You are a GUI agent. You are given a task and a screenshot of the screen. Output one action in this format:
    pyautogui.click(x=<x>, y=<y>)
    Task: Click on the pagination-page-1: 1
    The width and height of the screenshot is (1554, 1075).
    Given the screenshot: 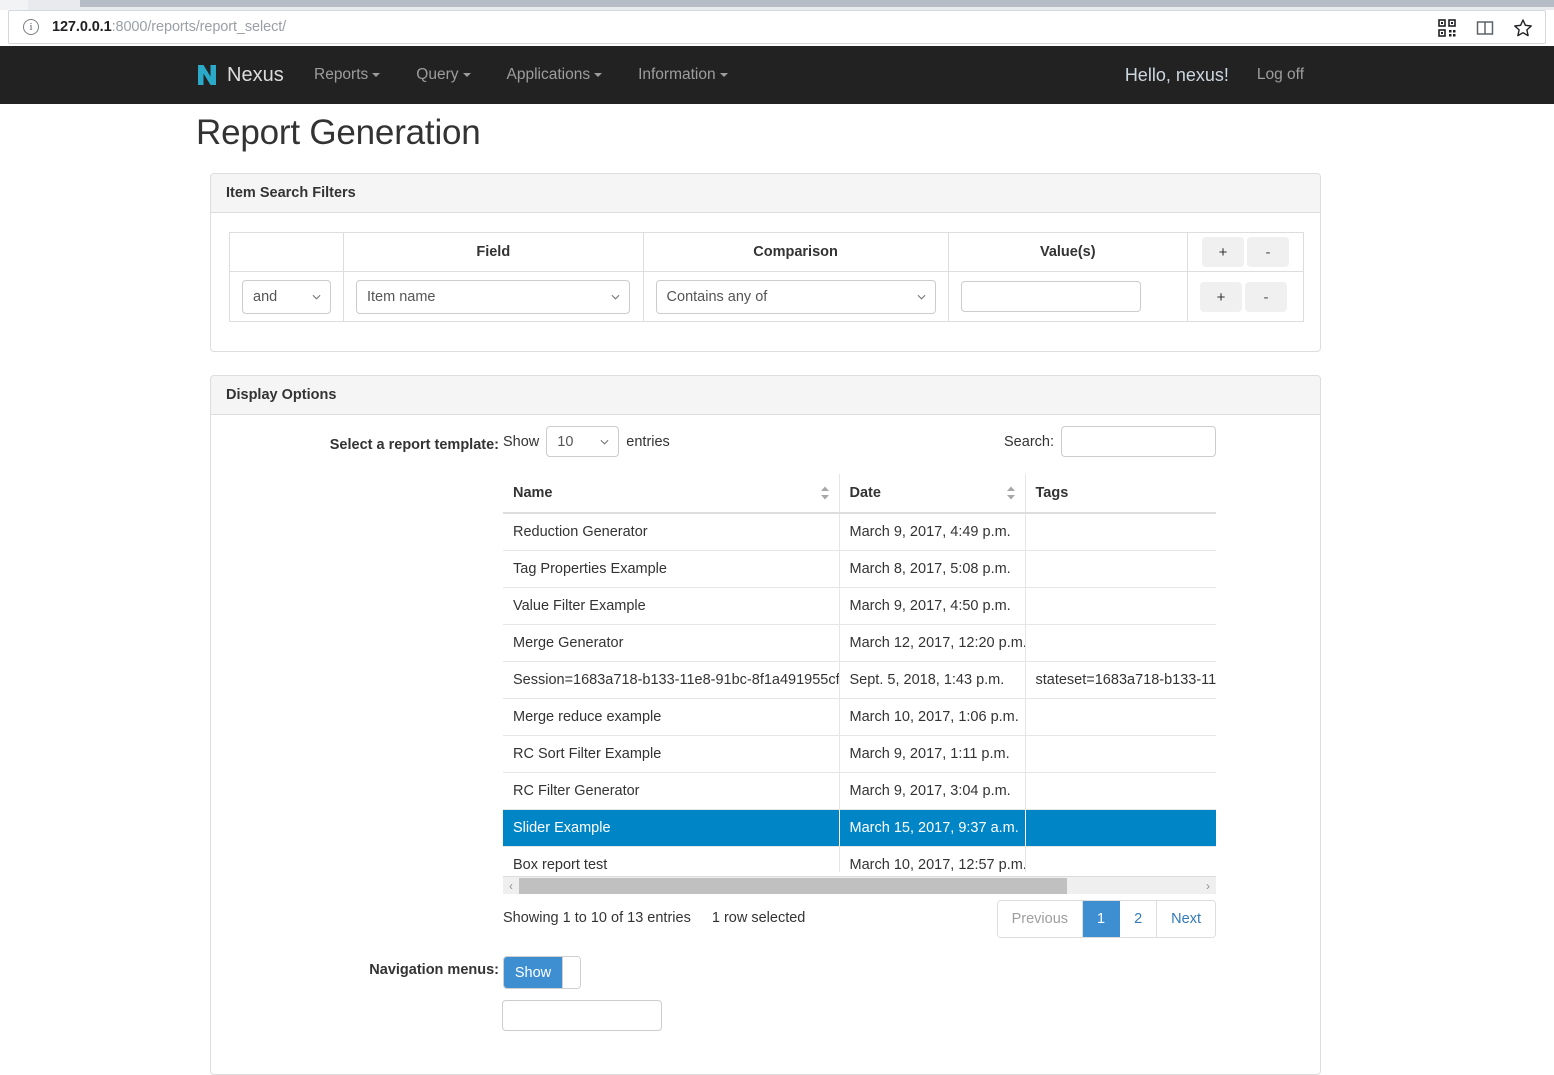 What is the action you would take?
    pyautogui.click(x=1102, y=919)
    